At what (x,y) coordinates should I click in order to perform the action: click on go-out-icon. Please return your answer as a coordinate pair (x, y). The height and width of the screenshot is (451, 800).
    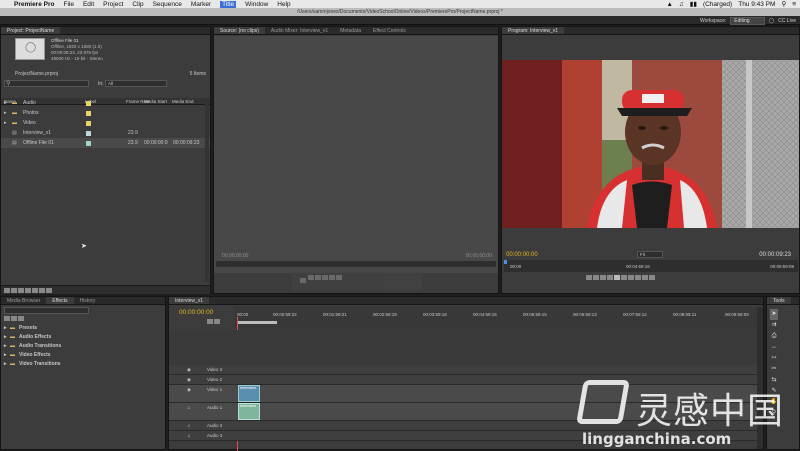
    Looking at the image, I should click on (631, 277).